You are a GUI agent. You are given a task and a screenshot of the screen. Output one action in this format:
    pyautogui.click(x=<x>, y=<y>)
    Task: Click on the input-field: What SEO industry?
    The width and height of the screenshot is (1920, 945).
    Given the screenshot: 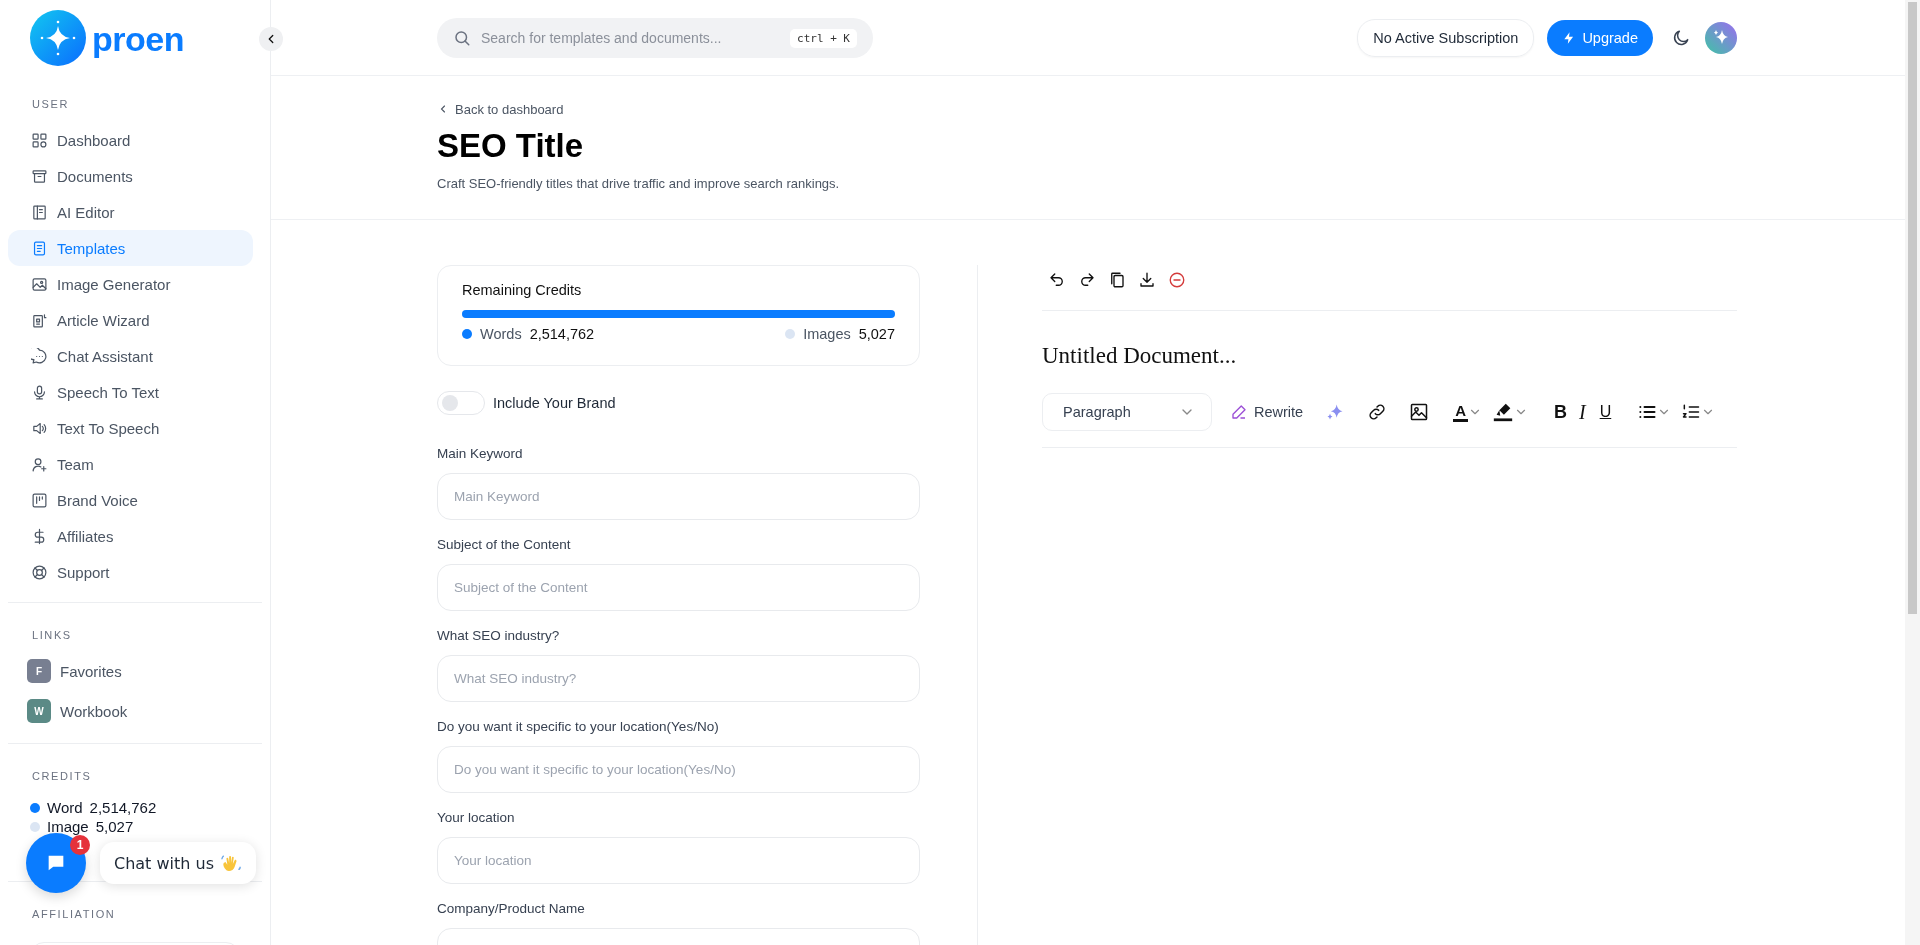 What is the action you would take?
    pyautogui.click(x=678, y=678)
    